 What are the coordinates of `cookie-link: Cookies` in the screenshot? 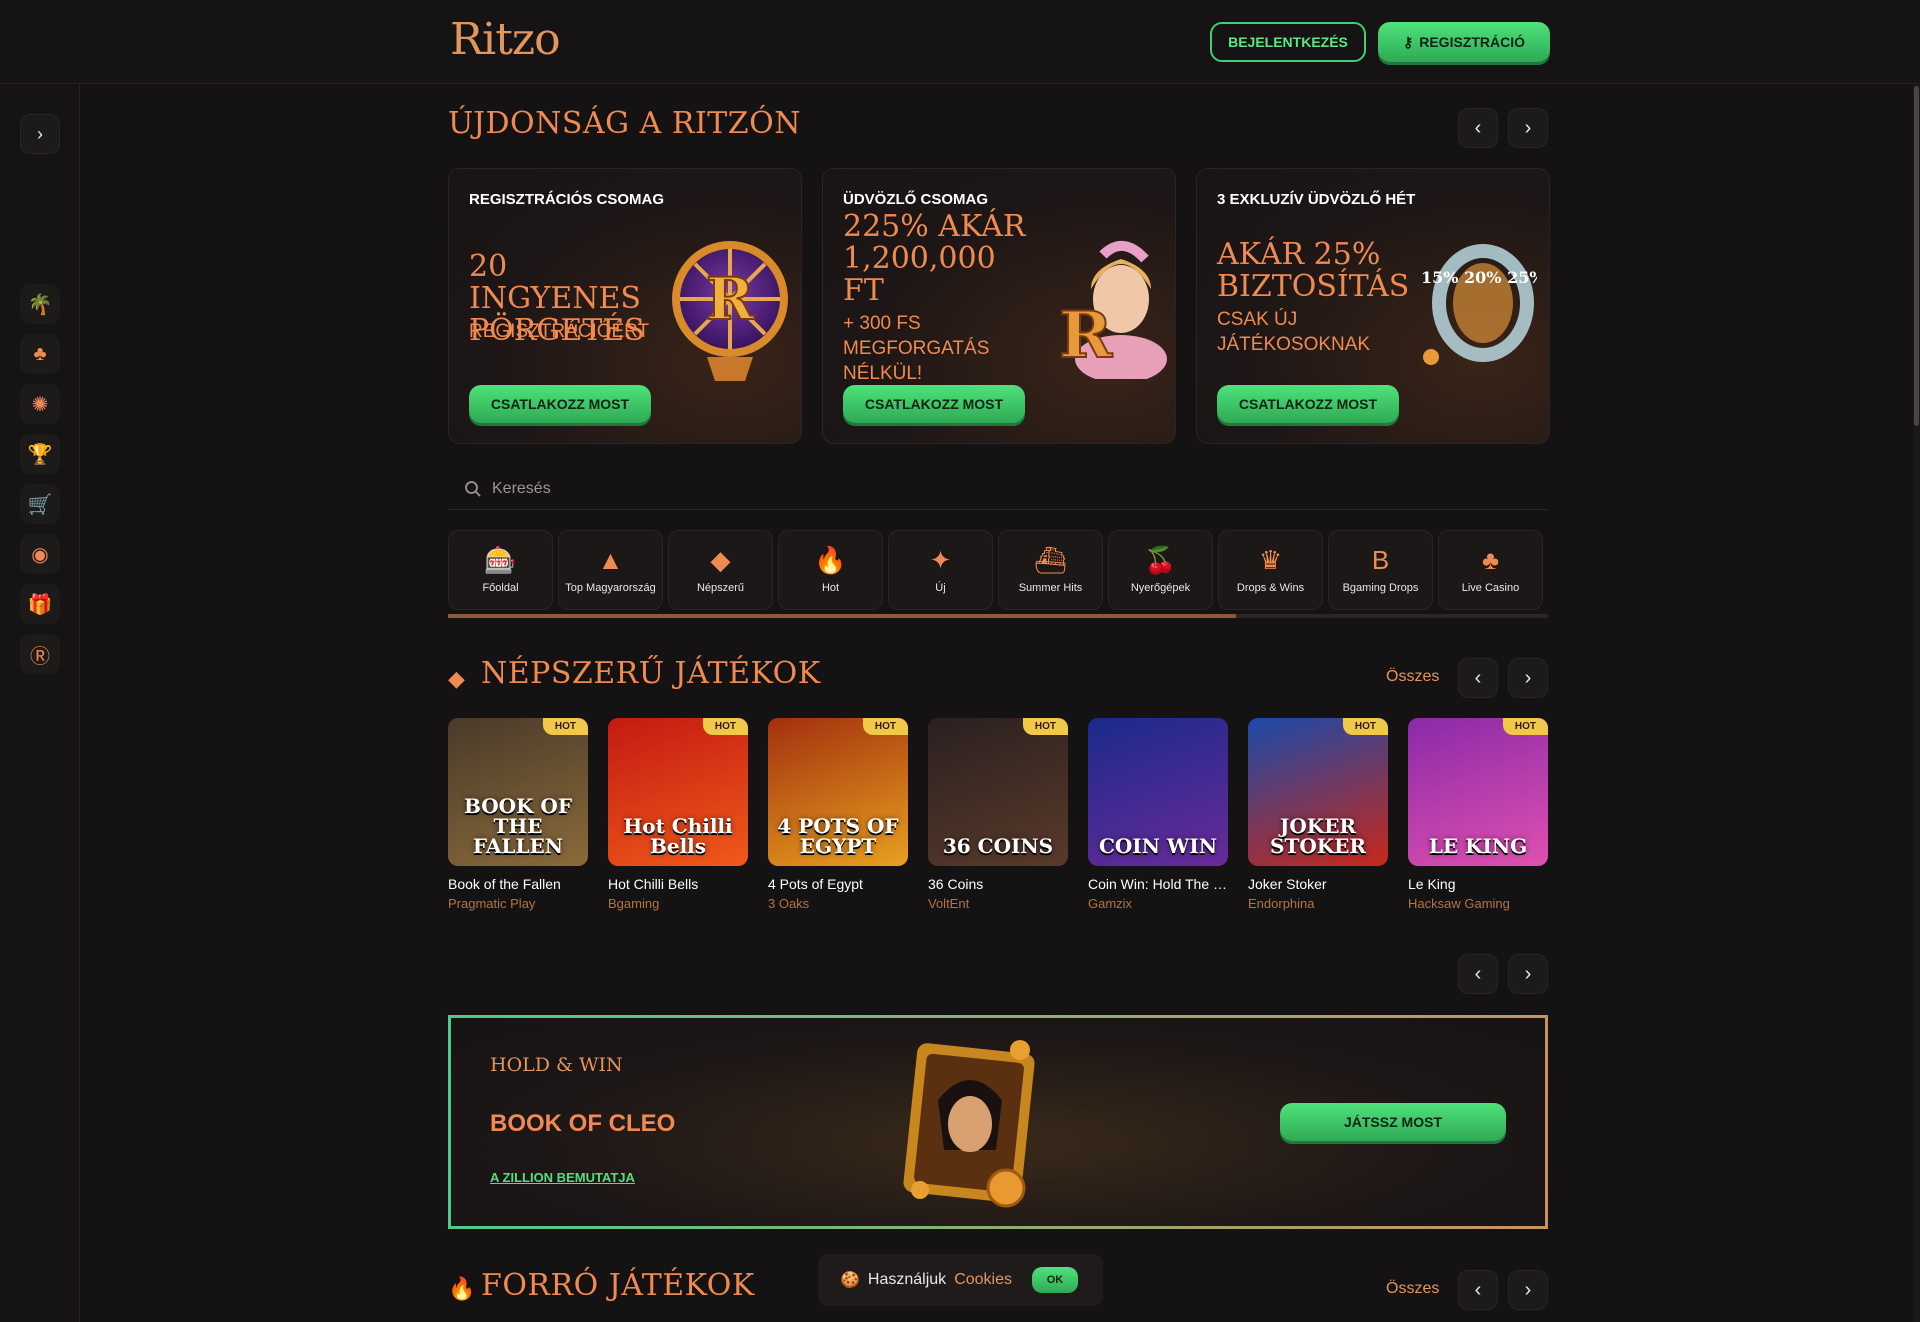 It's located at (983, 1280).